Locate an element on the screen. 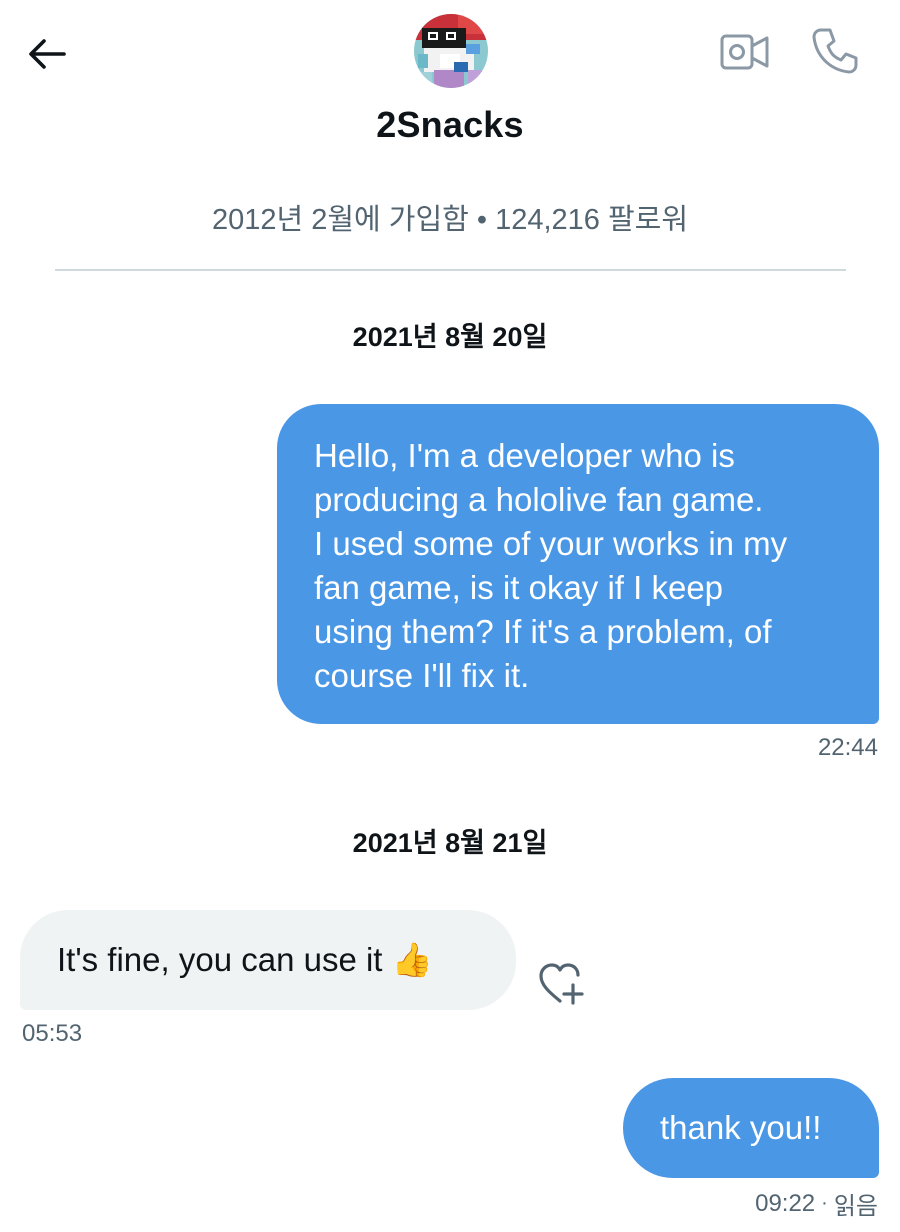 This screenshot has width=900, height=1232. message-text: thank you!! is located at coordinates (741, 1127).